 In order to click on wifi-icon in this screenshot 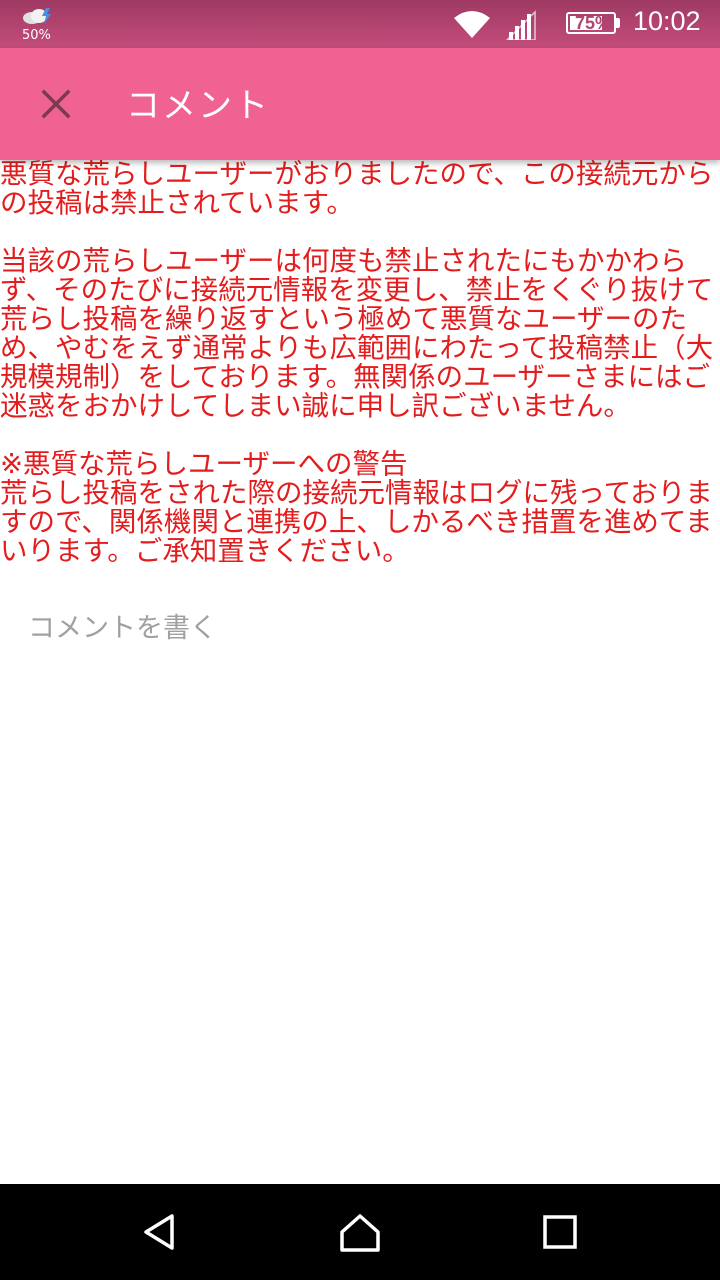, I will do `click(472, 24)`.